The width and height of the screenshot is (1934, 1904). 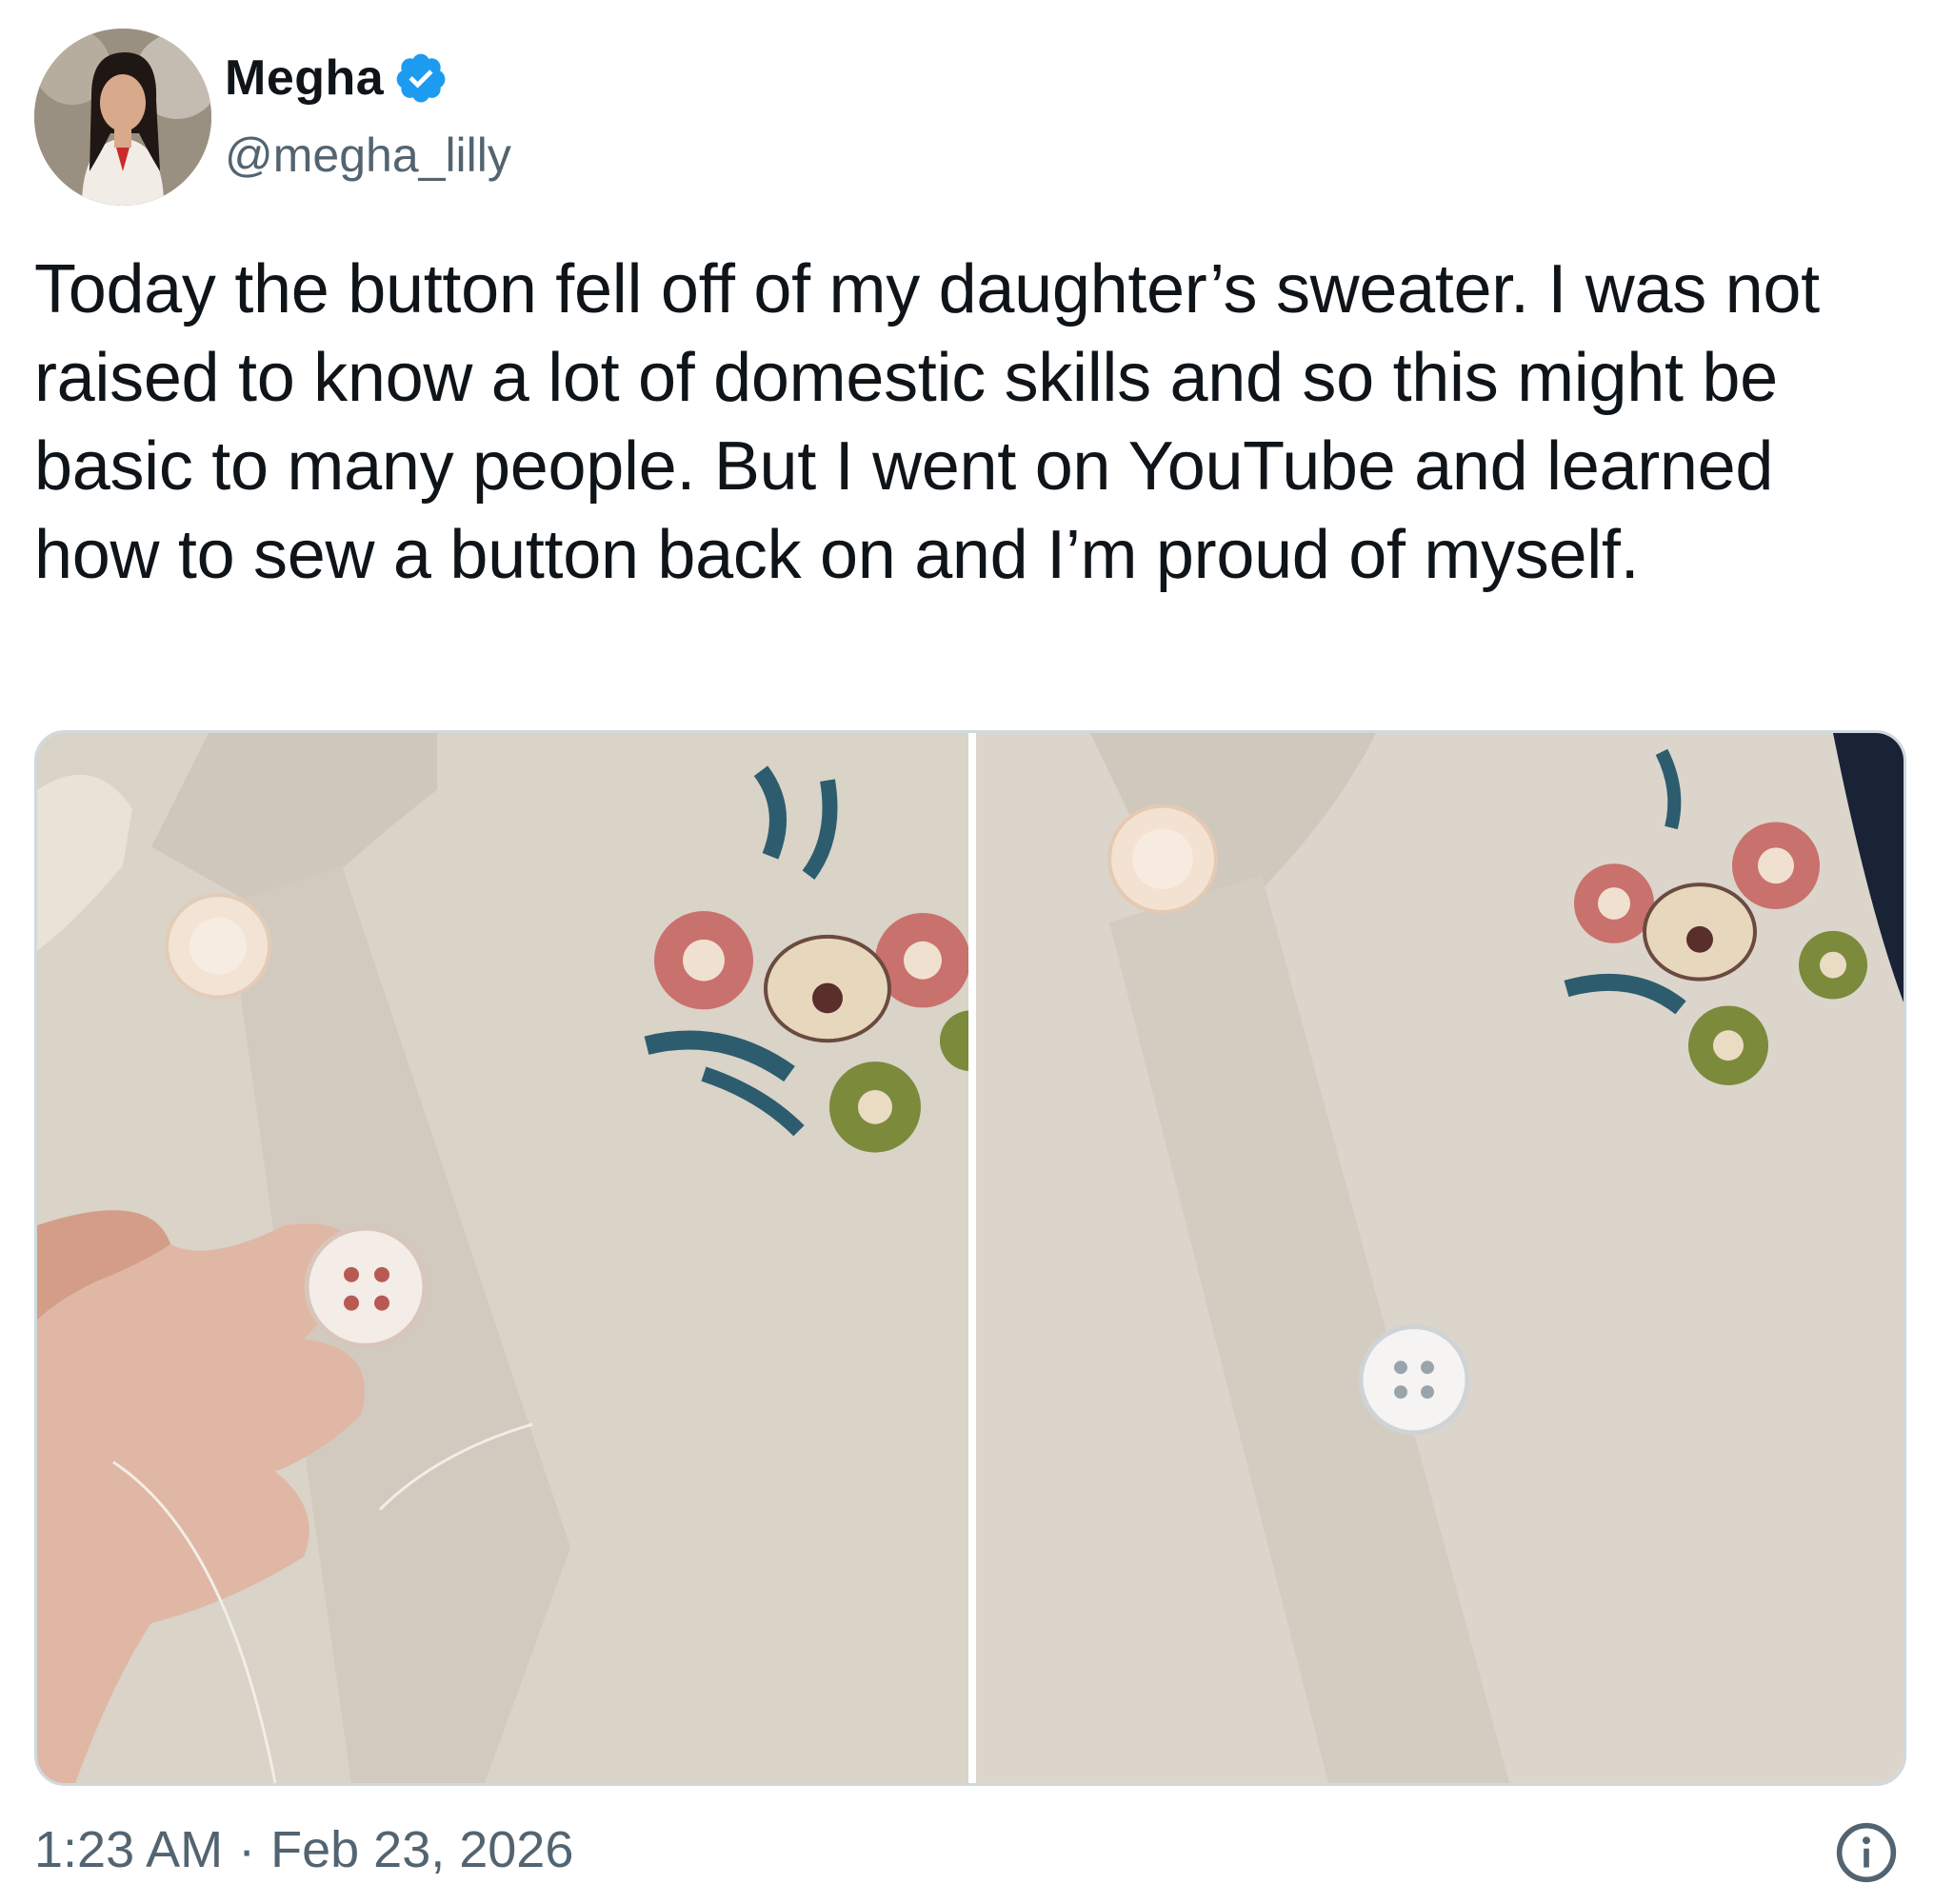 I want to click on tweet-time: 1:23 AM, so click(x=129, y=1849).